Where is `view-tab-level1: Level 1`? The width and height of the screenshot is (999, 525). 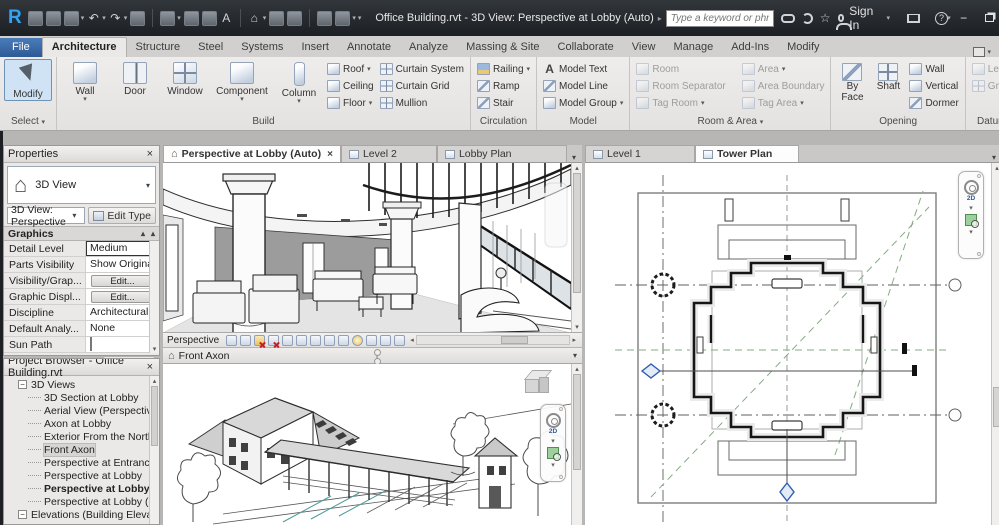
view-tab-level1: Level 1 is located at coordinates (640, 153).